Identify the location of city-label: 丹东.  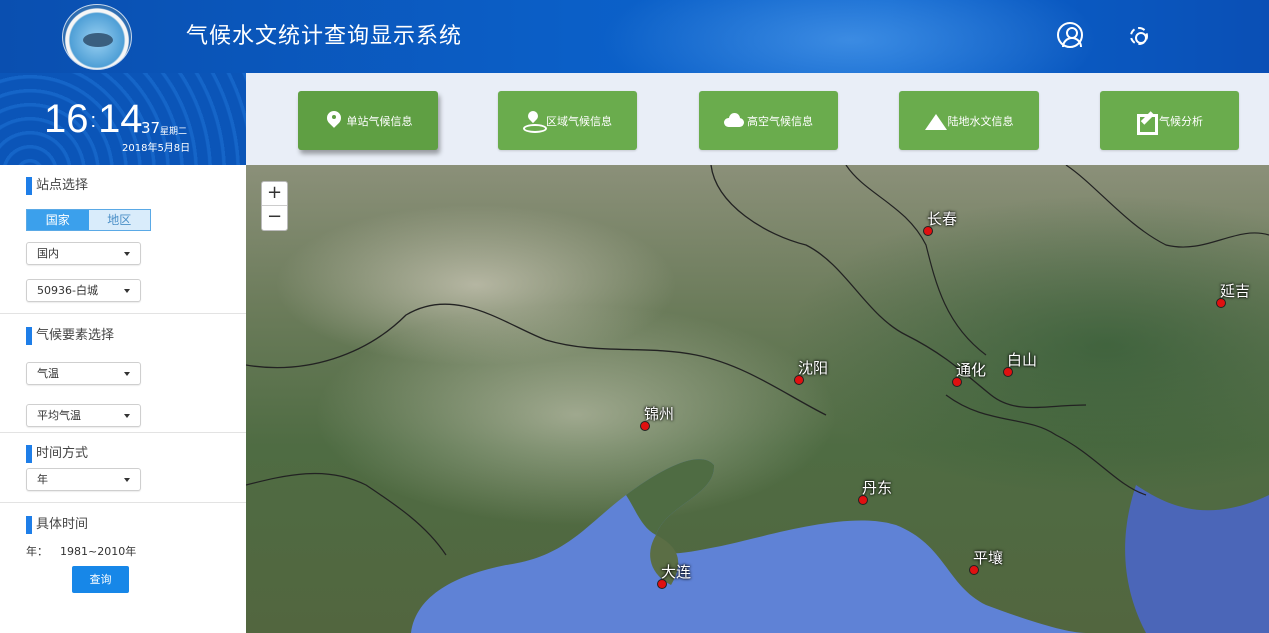
(877, 488).